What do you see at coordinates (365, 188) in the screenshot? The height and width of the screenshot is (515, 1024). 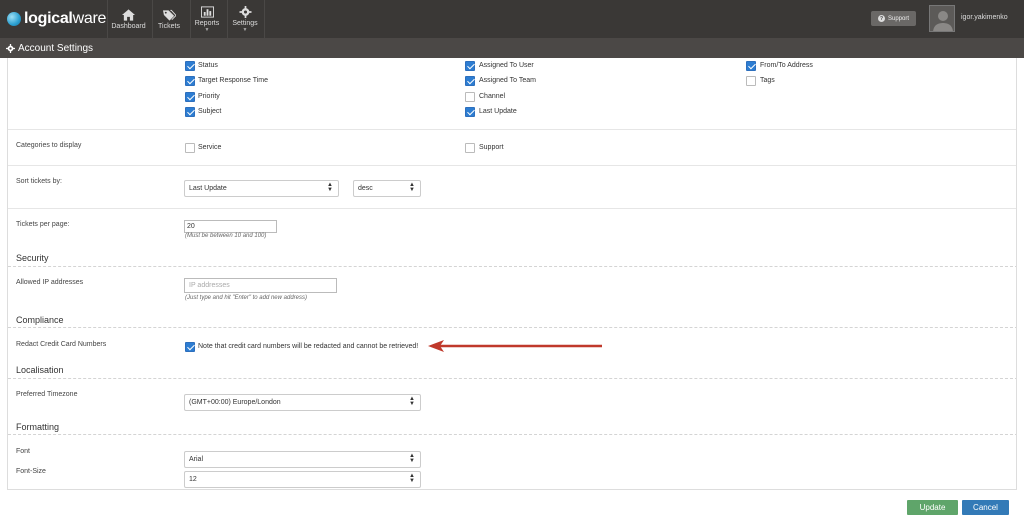 I see `sort-order-value: desc` at bounding box center [365, 188].